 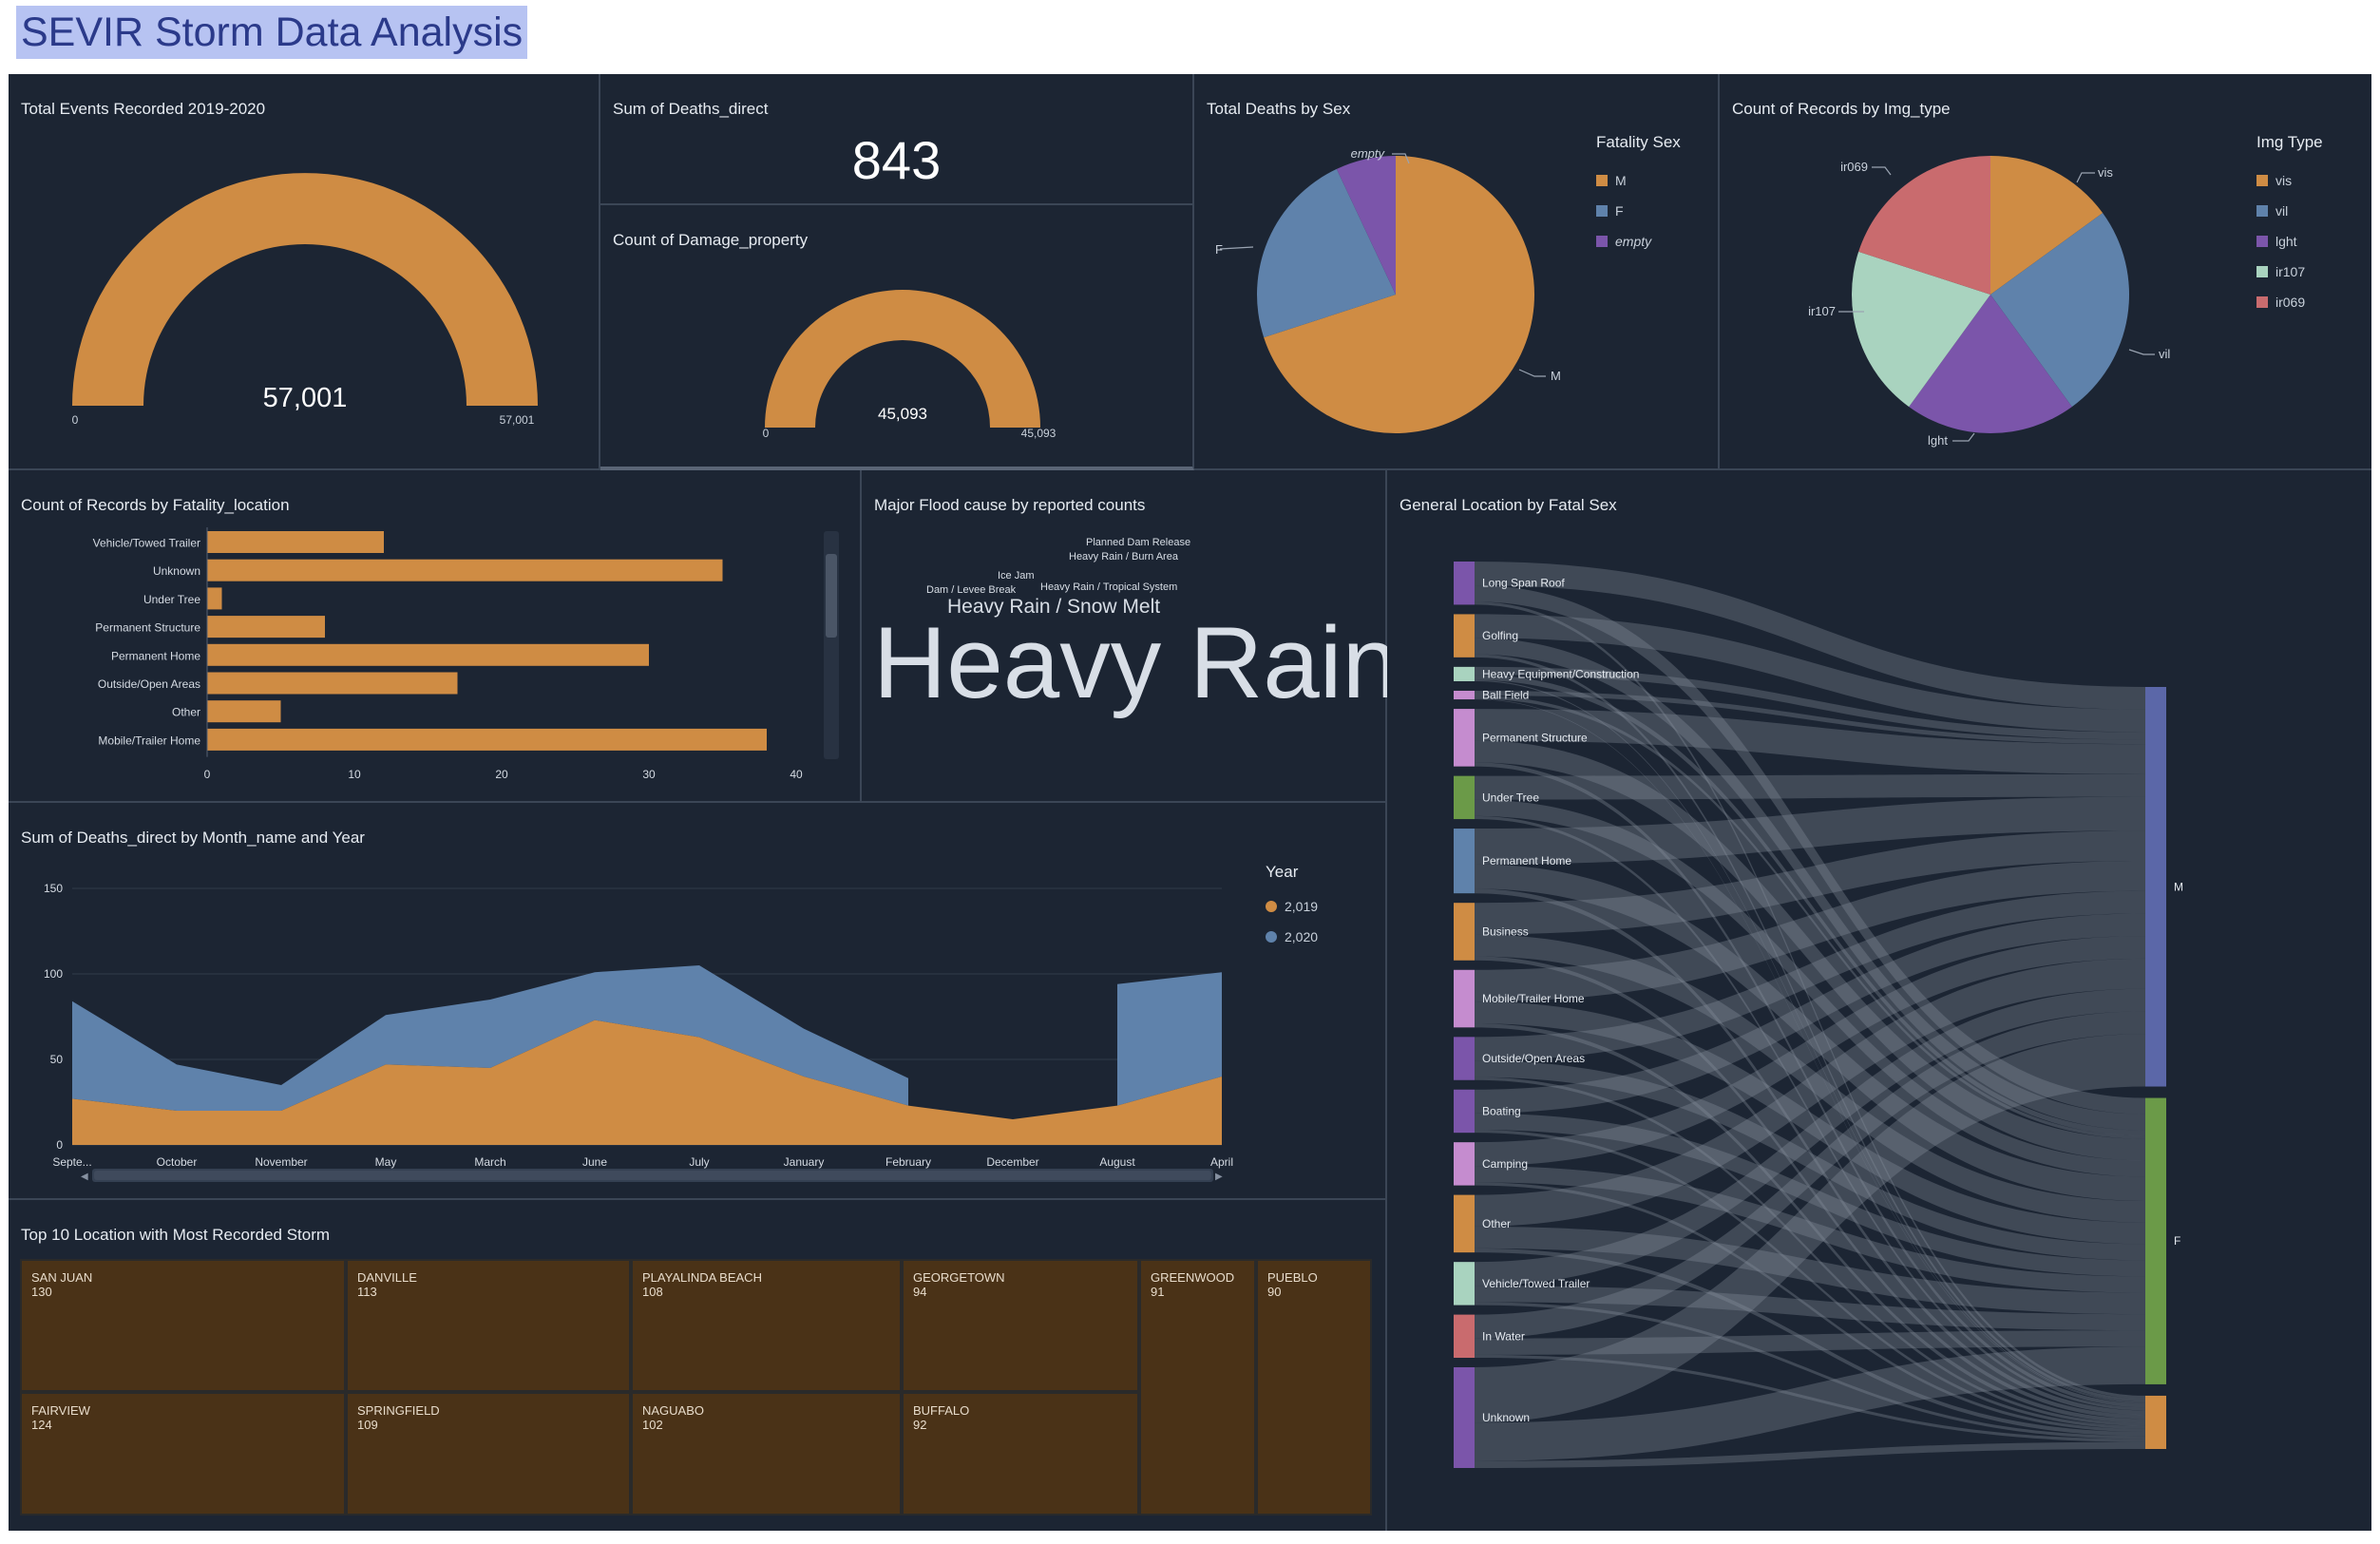 What do you see at coordinates (2178, 886) in the screenshot?
I see `sankey-target-label: M` at bounding box center [2178, 886].